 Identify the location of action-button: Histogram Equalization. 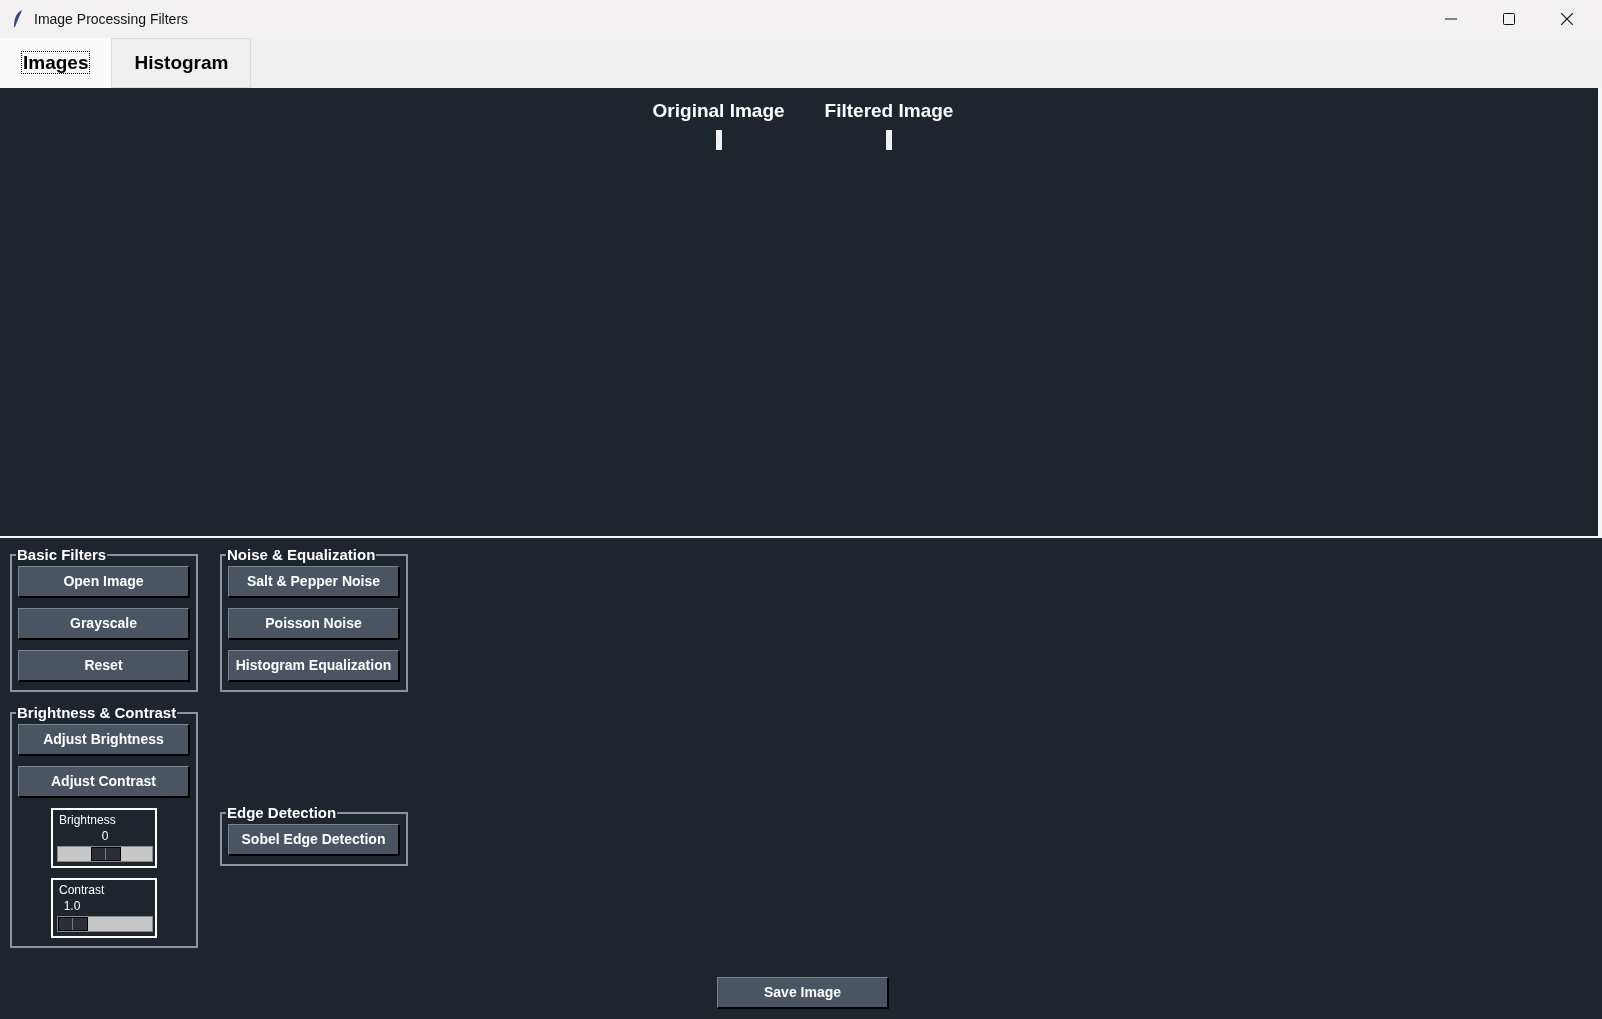
(314, 666).